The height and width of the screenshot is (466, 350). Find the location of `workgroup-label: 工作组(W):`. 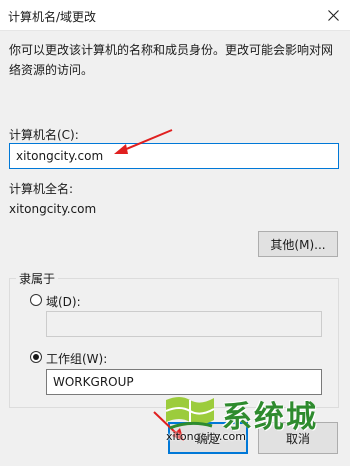

workgroup-label: 工作组(W): is located at coordinates (77, 359).